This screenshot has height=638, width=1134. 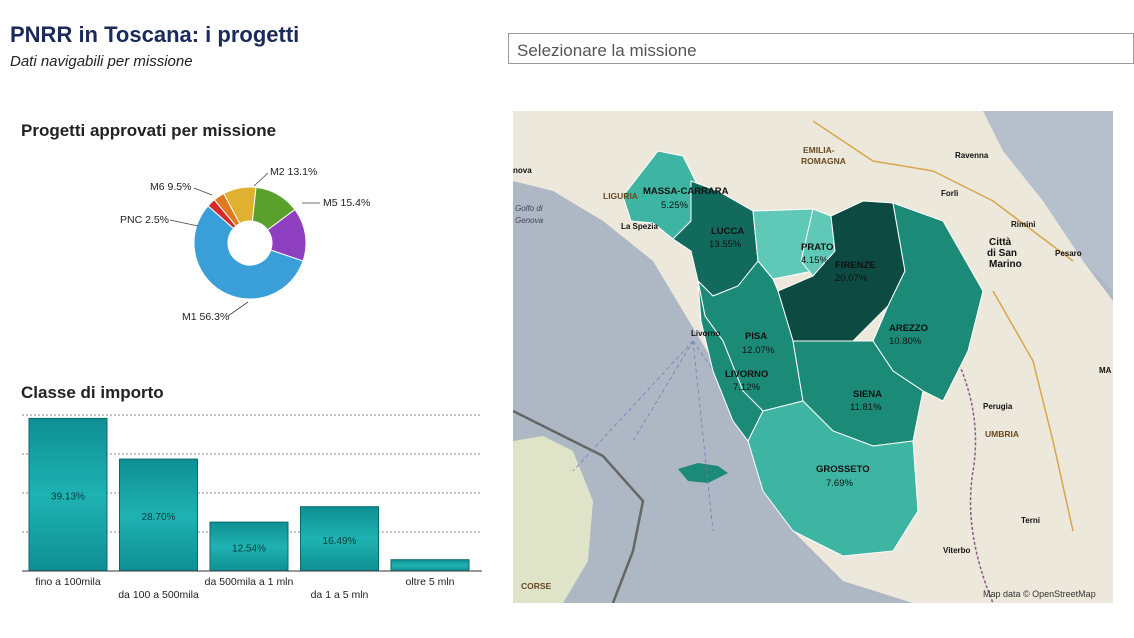 What do you see at coordinates (823, 161) in the screenshot?
I see `map-place-label: ROMAGNA` at bounding box center [823, 161].